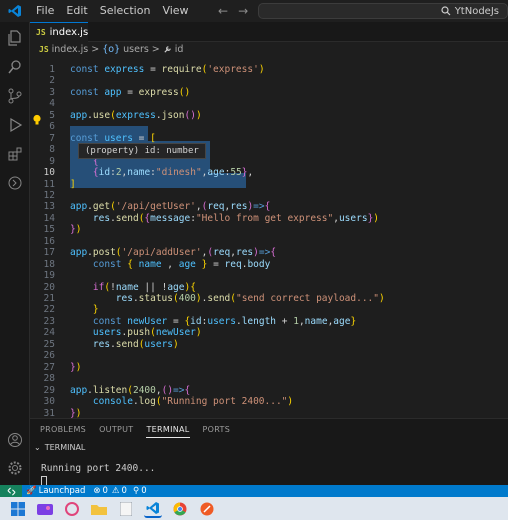  I want to click on notepad-icon, so click(126, 509).